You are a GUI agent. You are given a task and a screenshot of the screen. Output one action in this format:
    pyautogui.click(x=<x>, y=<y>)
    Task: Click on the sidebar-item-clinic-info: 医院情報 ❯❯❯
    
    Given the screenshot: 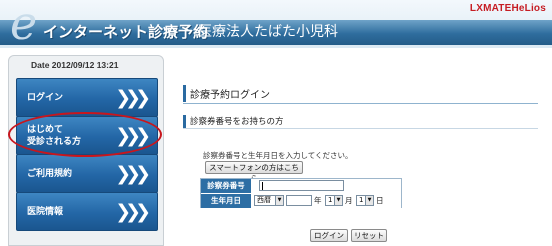 What is the action you would take?
    pyautogui.click(x=87, y=211)
    